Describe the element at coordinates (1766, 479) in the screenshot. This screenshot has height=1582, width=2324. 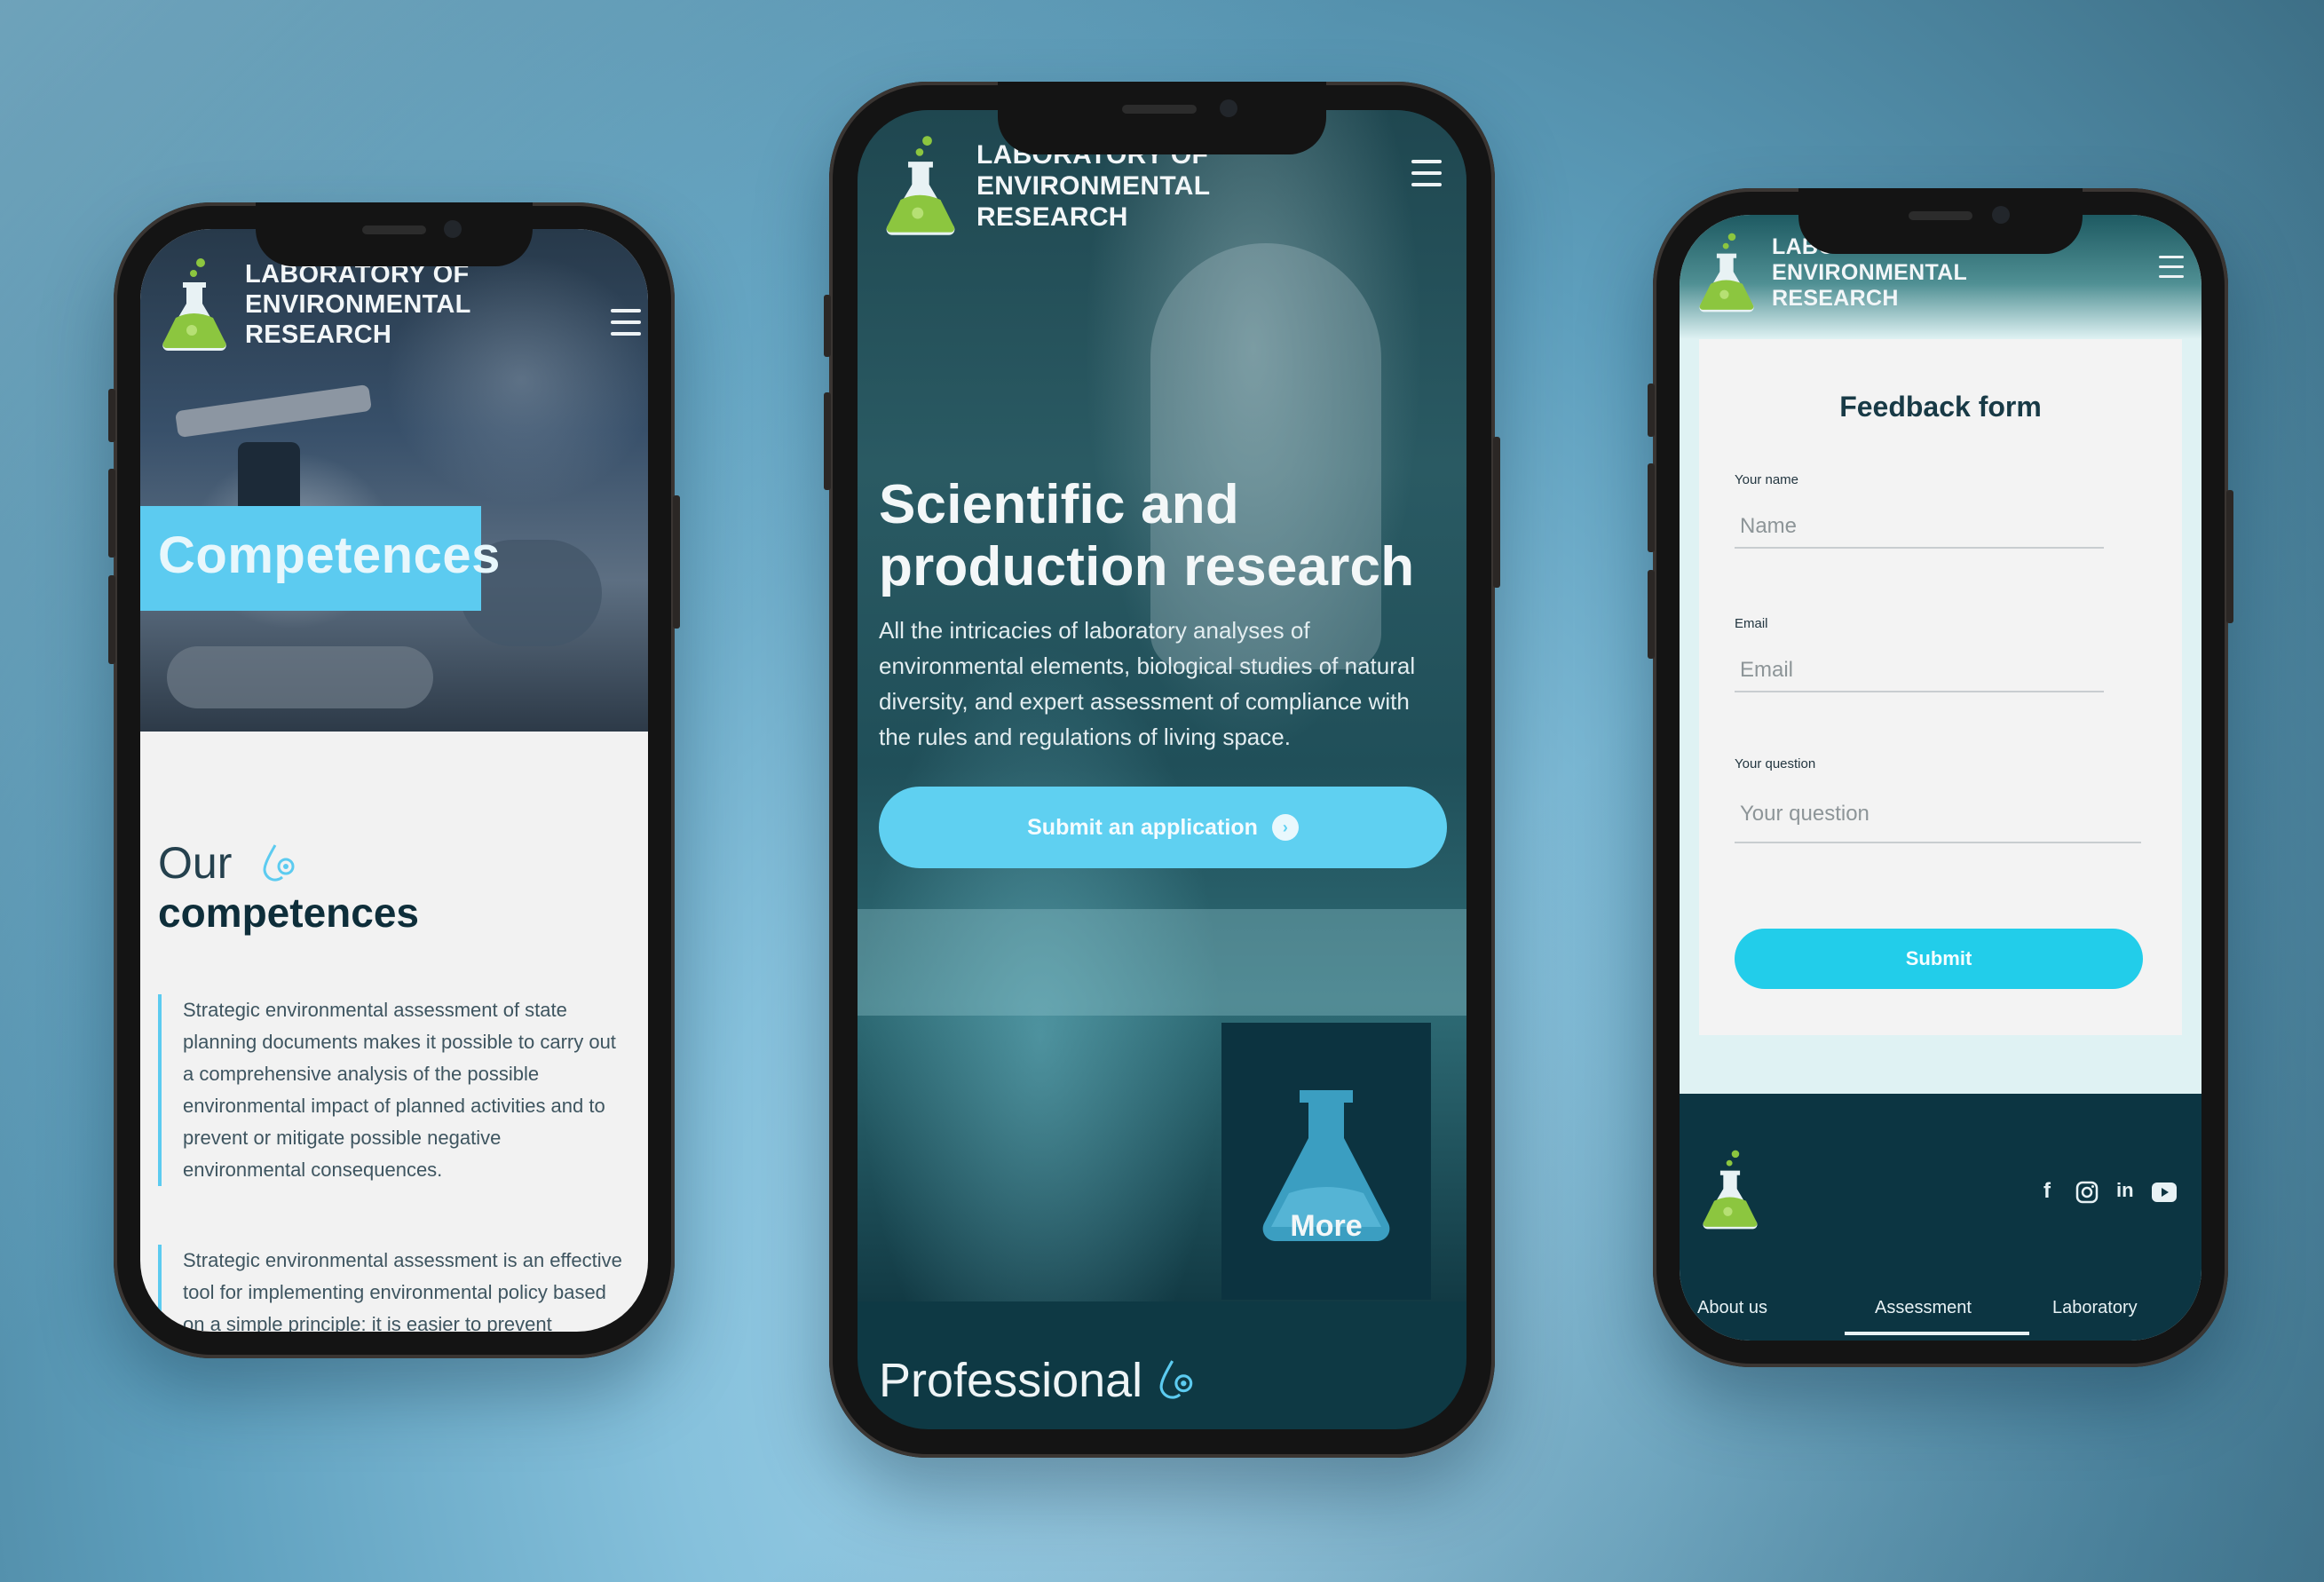
I see `name-label: Your name` at that location.